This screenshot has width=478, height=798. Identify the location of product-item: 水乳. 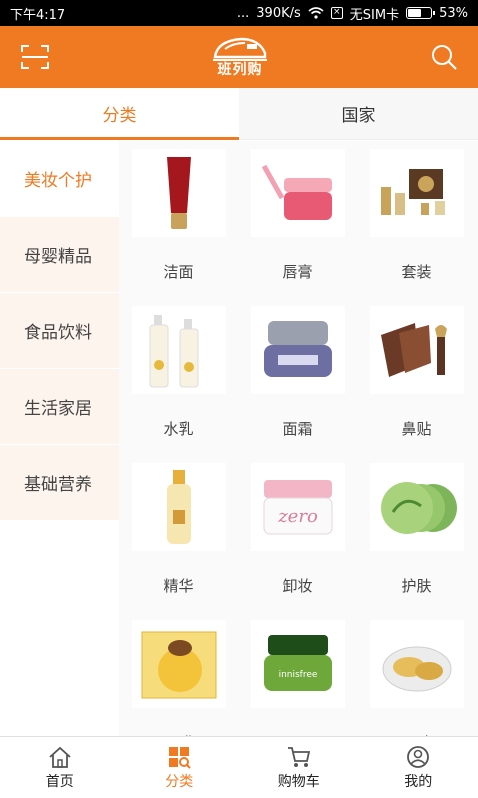
(178, 381).